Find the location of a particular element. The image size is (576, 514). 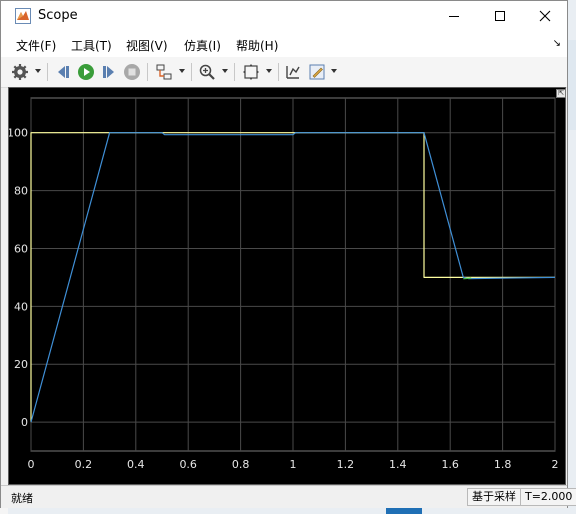

sample-based-indicator: 基于采样 is located at coordinates (494, 497).